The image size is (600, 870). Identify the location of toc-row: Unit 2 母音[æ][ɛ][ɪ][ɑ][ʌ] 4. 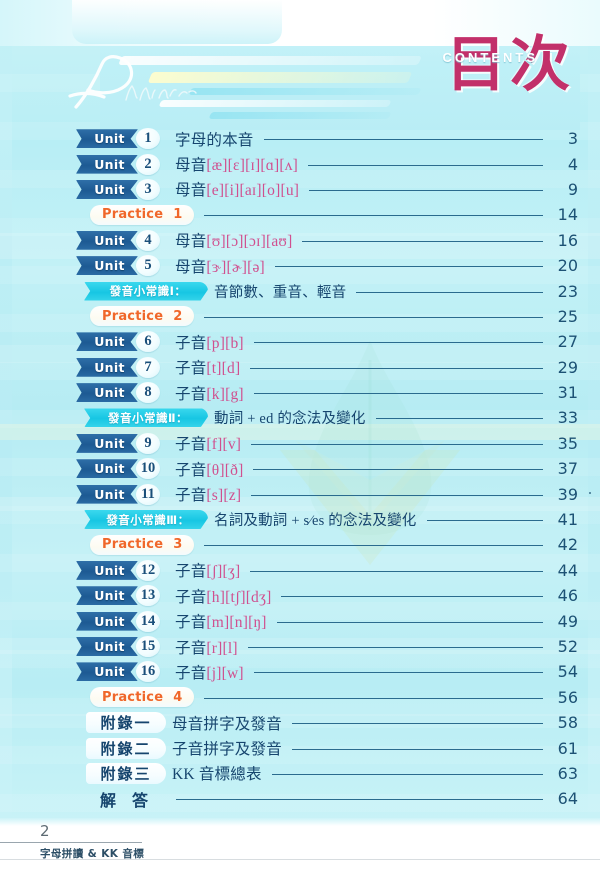
(300, 163).